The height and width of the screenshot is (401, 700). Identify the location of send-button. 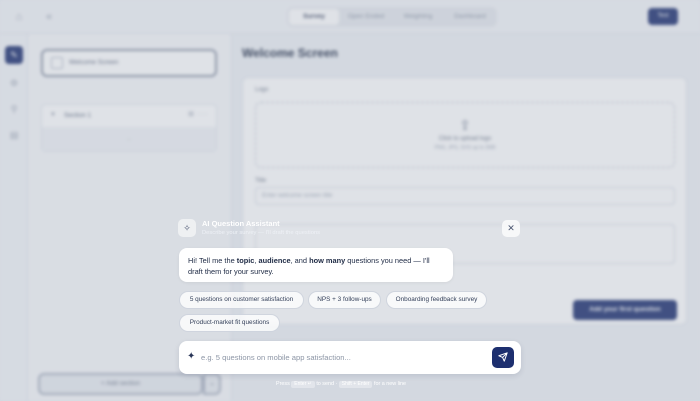
(503, 357).